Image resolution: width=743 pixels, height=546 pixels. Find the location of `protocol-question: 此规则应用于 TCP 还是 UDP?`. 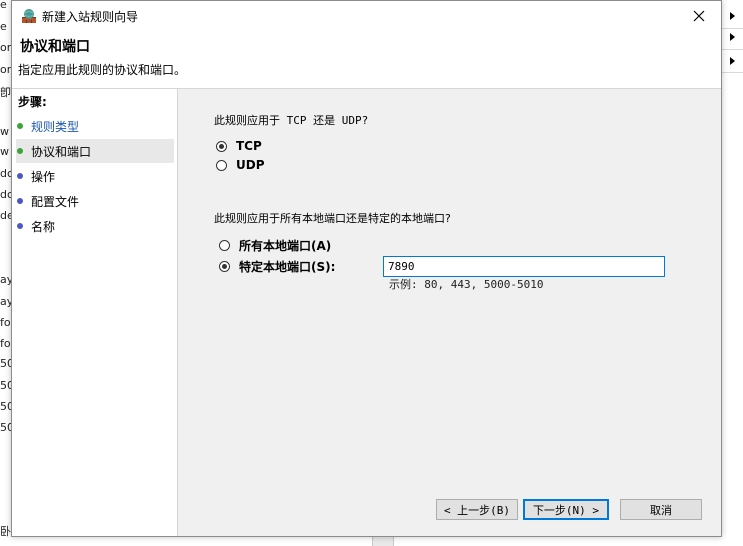

protocol-question: 此规则应用于 TCP 还是 UDP? is located at coordinates (291, 120).